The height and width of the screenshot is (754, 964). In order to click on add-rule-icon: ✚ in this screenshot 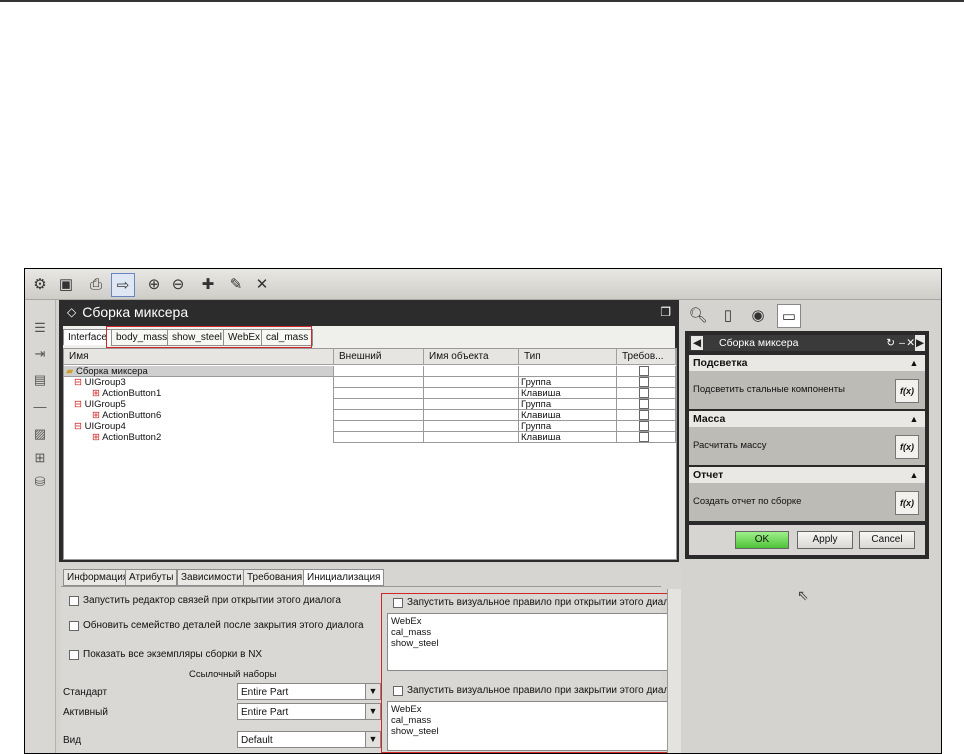, I will do `click(208, 284)`.